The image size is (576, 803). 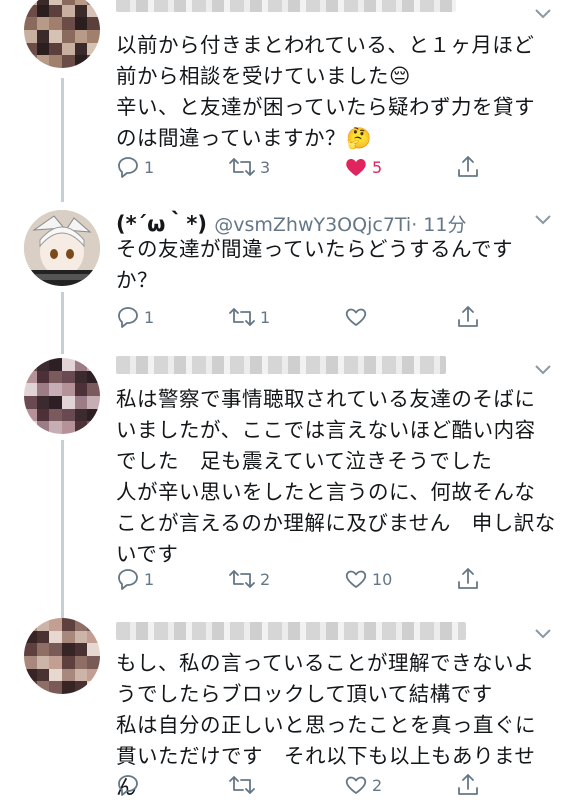 I want to click on tweet-header: (*´ω｀*) @vsmZhwY3OQjc7Ti· 11分, so click(x=321, y=222).